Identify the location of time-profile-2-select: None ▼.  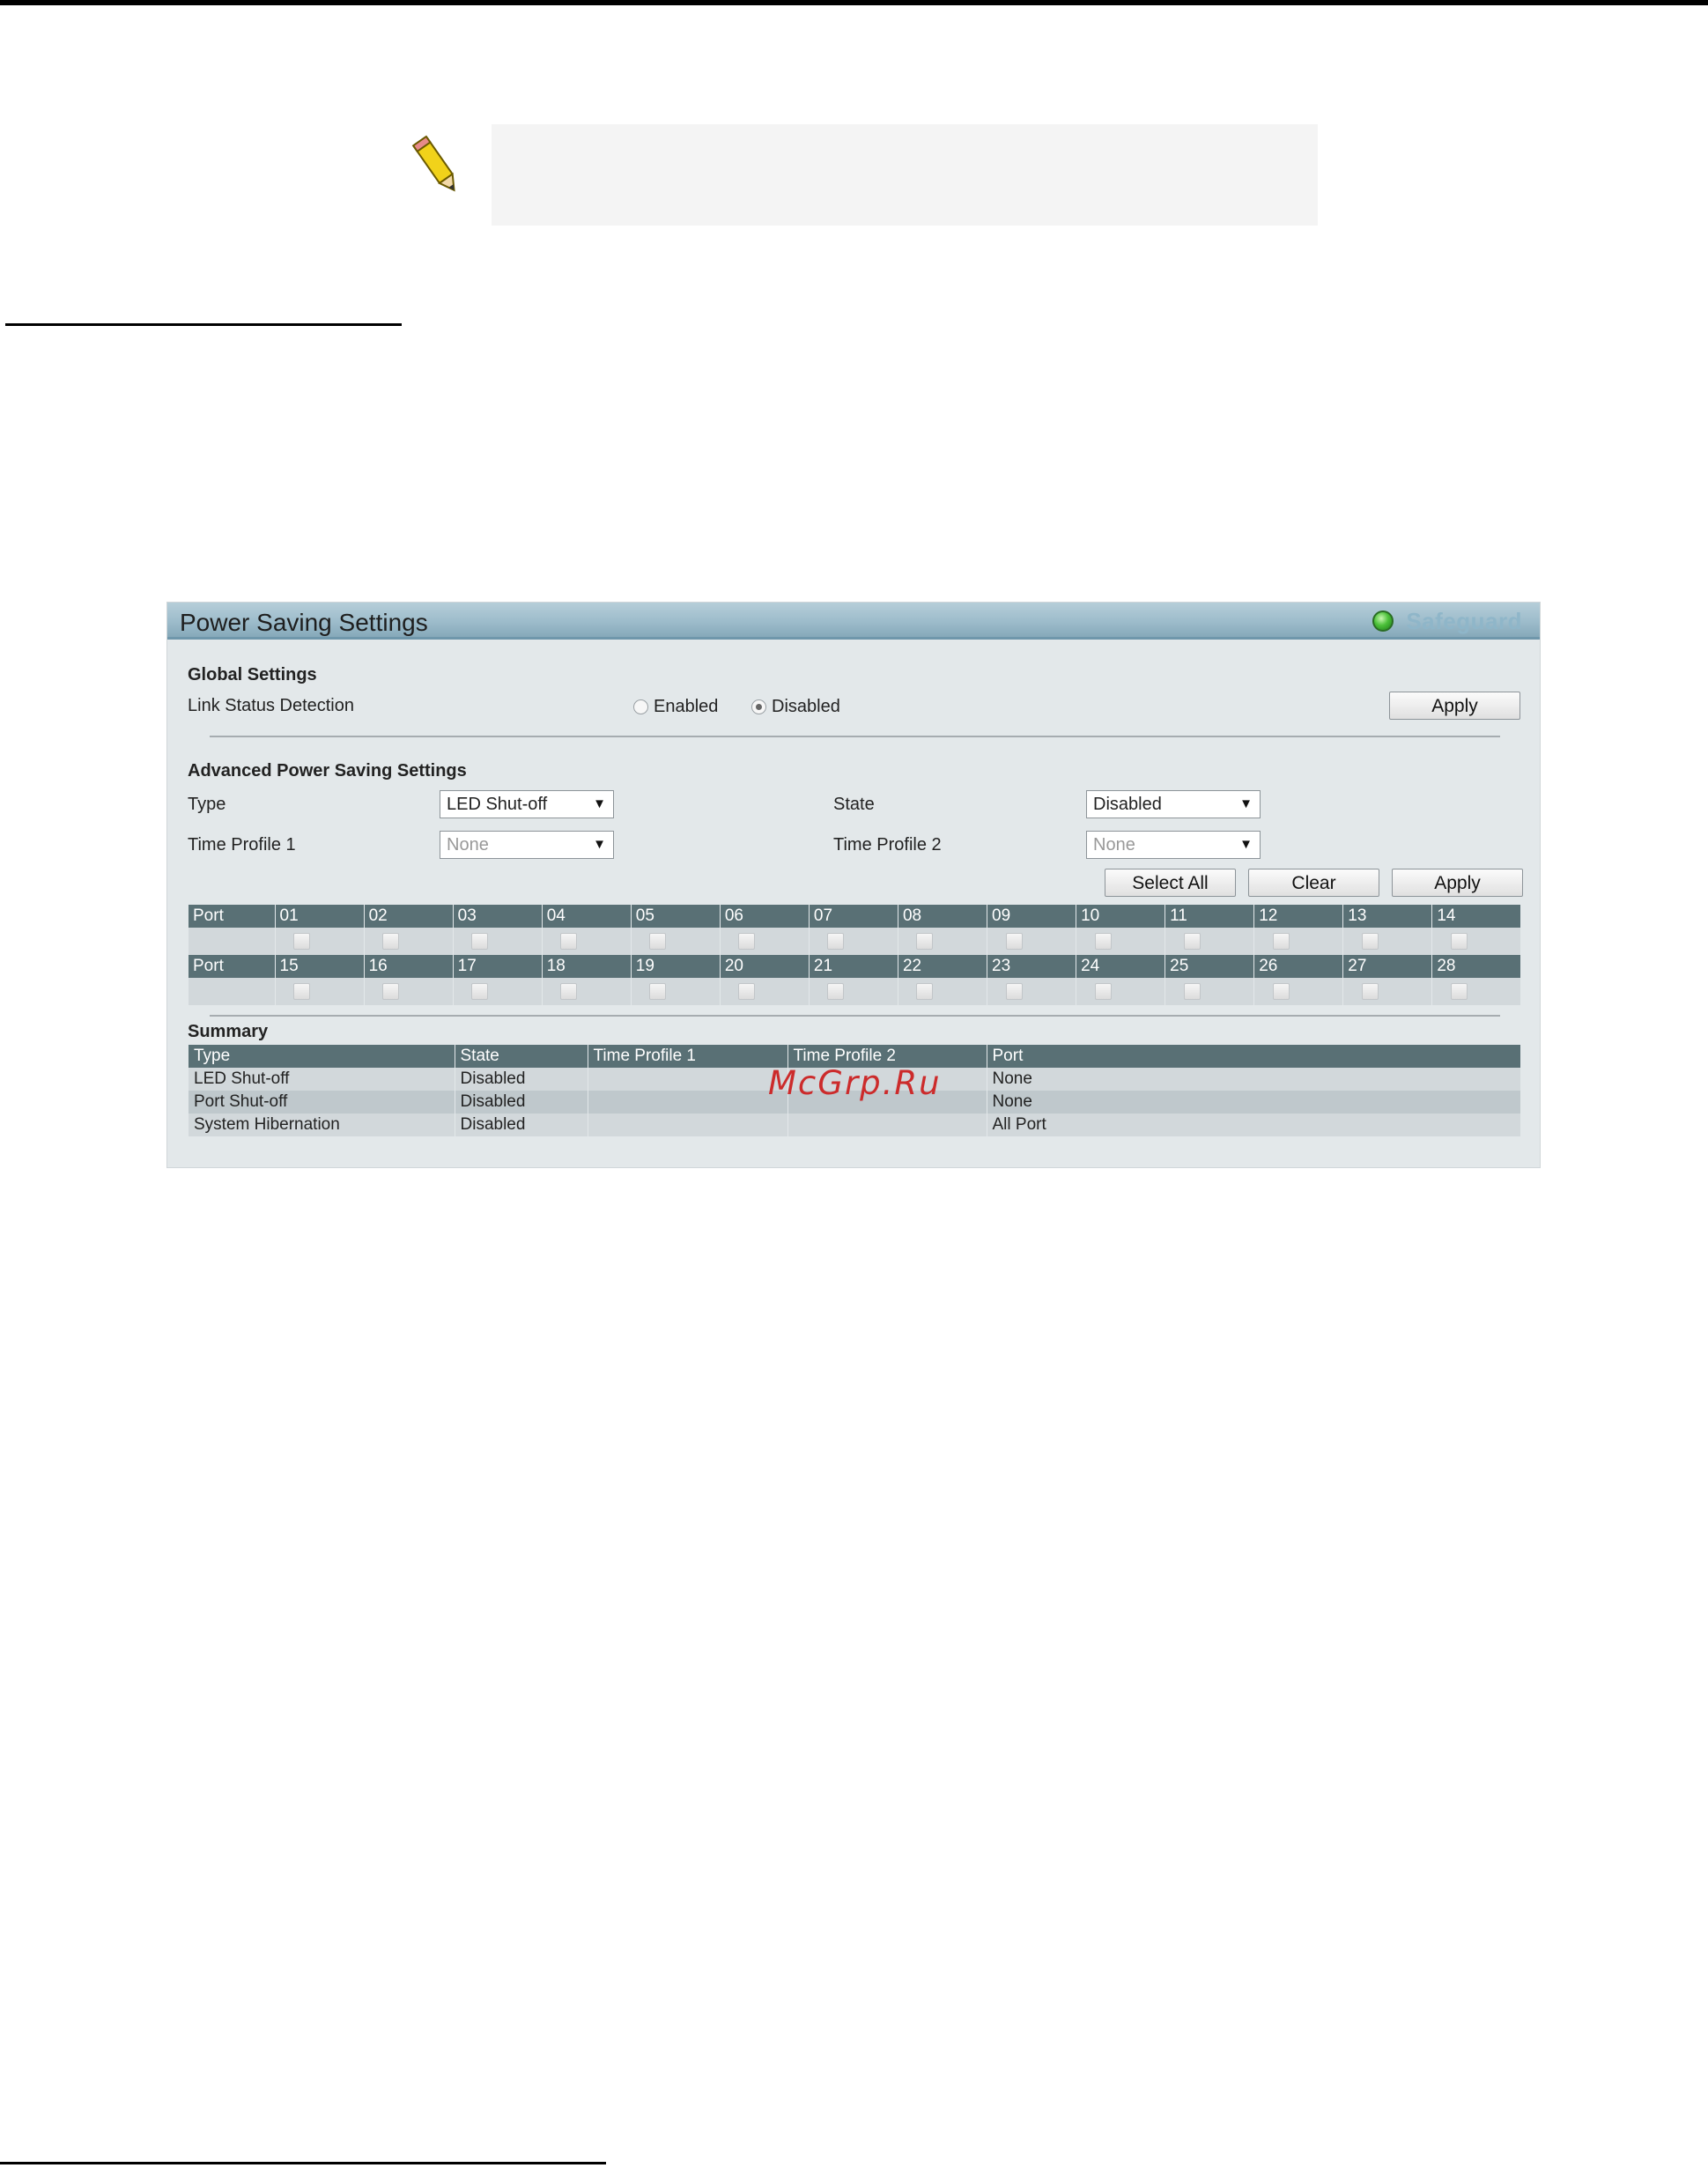
(1173, 845).